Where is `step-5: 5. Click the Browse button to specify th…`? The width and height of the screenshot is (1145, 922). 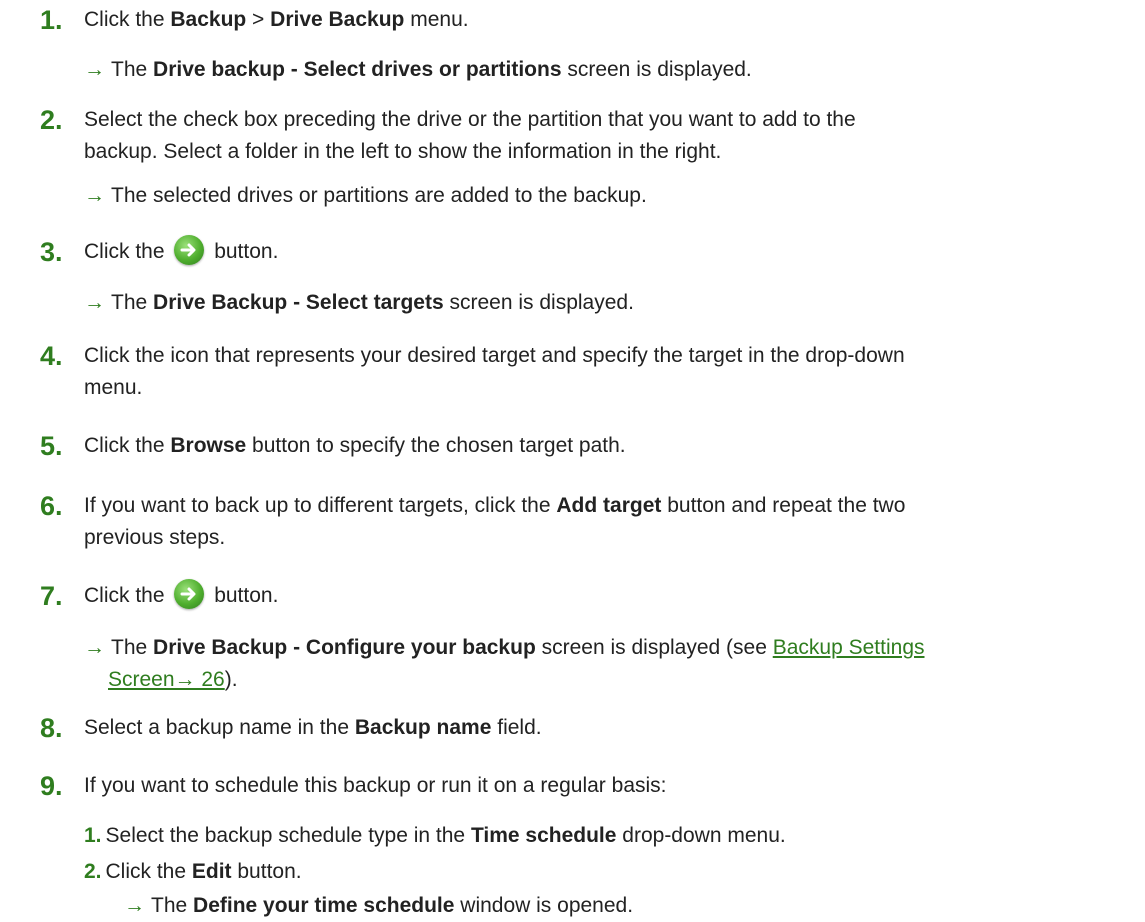 step-5: 5. Click the Browse button to specify th… is located at coordinates (580, 446).